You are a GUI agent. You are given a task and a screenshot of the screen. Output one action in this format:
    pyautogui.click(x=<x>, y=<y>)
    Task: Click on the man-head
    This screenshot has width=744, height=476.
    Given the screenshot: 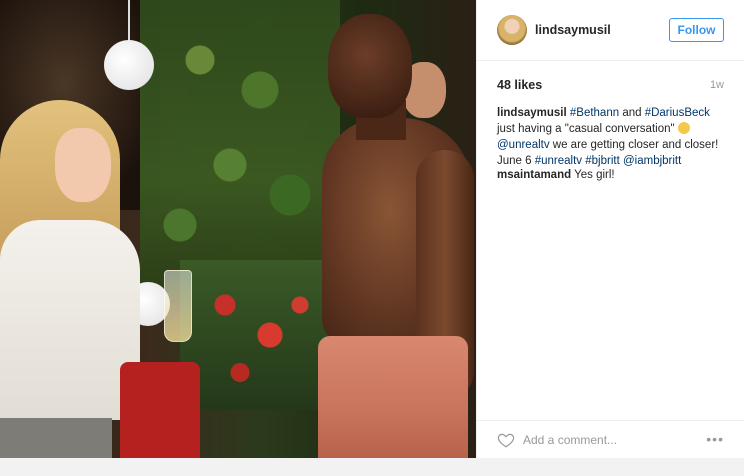 What is the action you would take?
    pyautogui.click(x=370, y=66)
    